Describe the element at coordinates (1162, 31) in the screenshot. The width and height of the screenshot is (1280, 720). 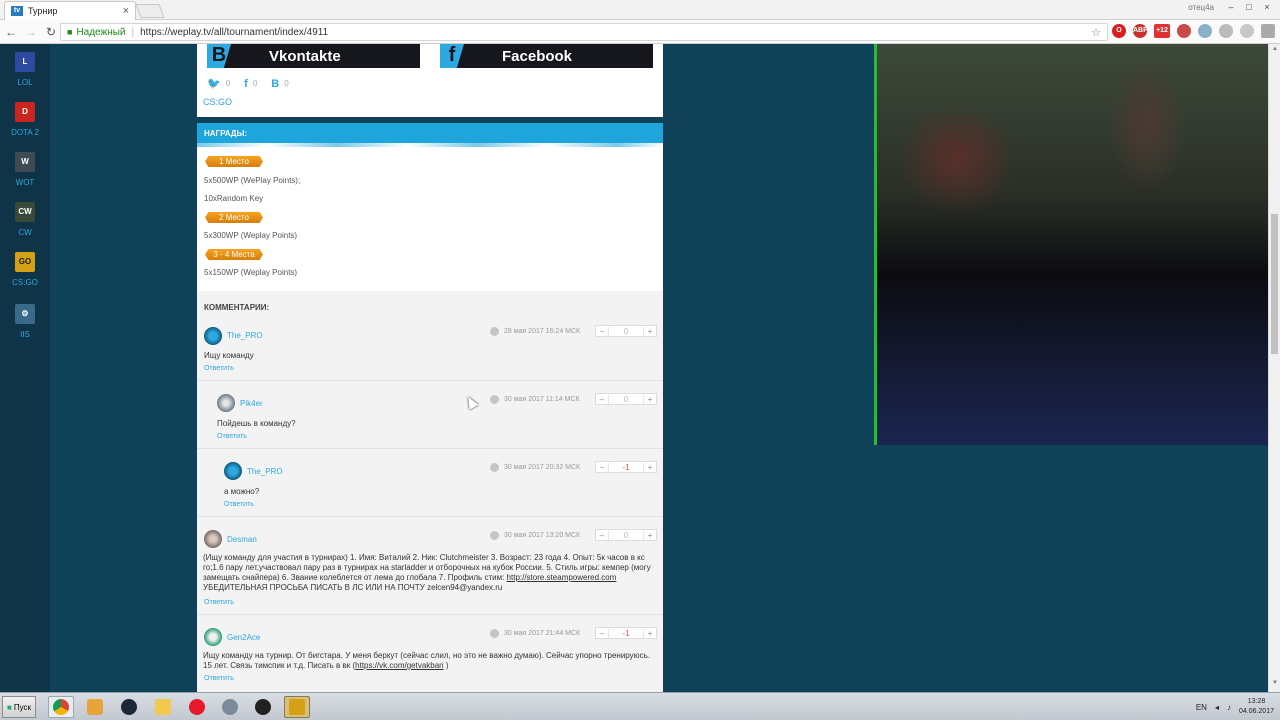
I see `badge-ext-icon: +12` at that location.